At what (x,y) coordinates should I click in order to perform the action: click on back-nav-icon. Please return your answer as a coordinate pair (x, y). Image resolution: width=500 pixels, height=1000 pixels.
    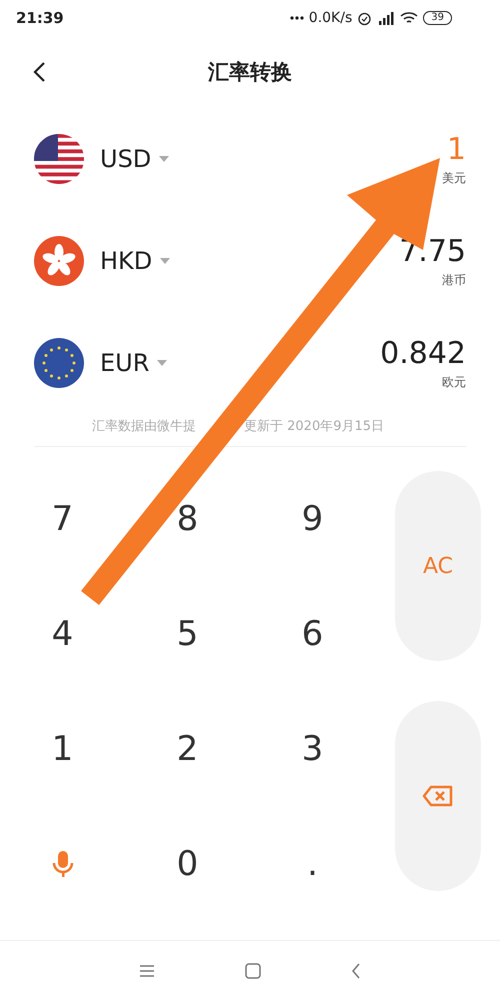
    Looking at the image, I should click on (356, 971).